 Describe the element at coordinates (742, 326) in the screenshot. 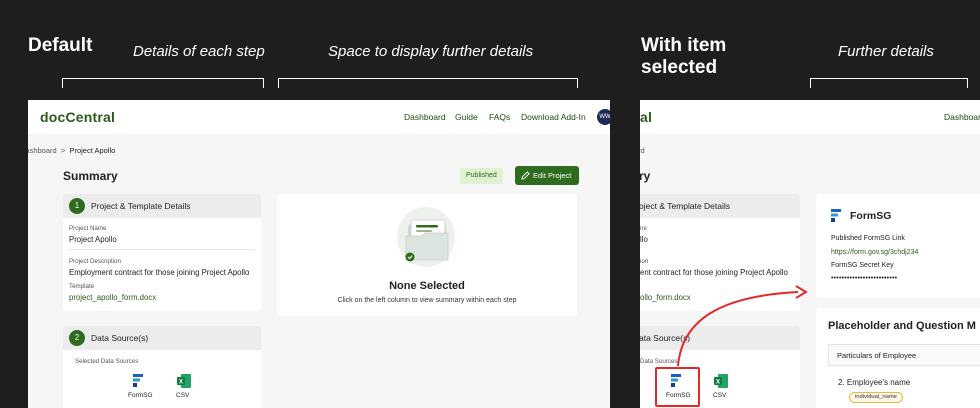

I see `curved-arrow-icon` at that location.